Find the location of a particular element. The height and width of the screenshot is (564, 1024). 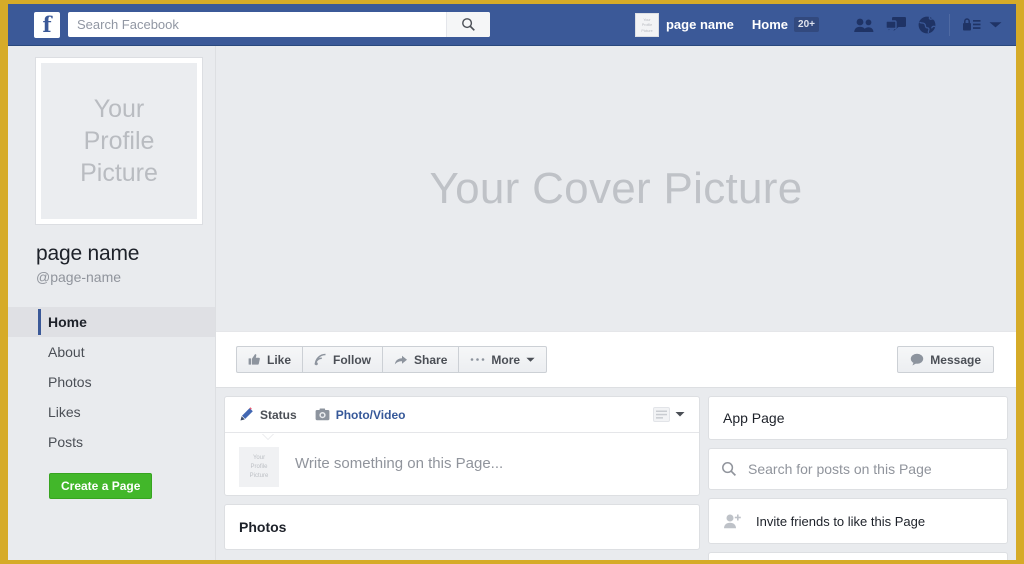

navbar-page-thumbnail: Your Profile Picture is located at coordinates (646, 24).